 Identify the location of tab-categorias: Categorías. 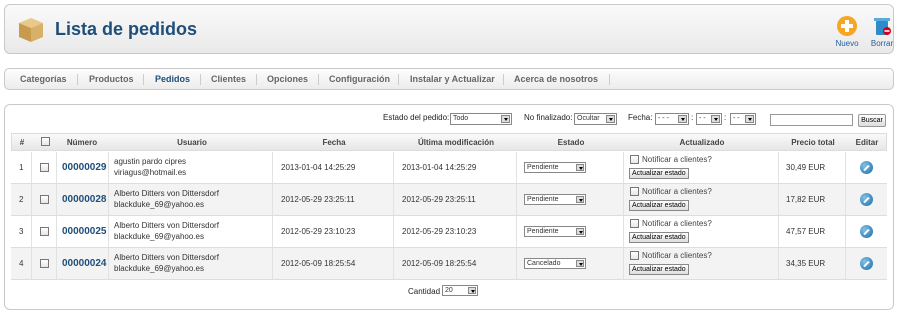
(43, 79).